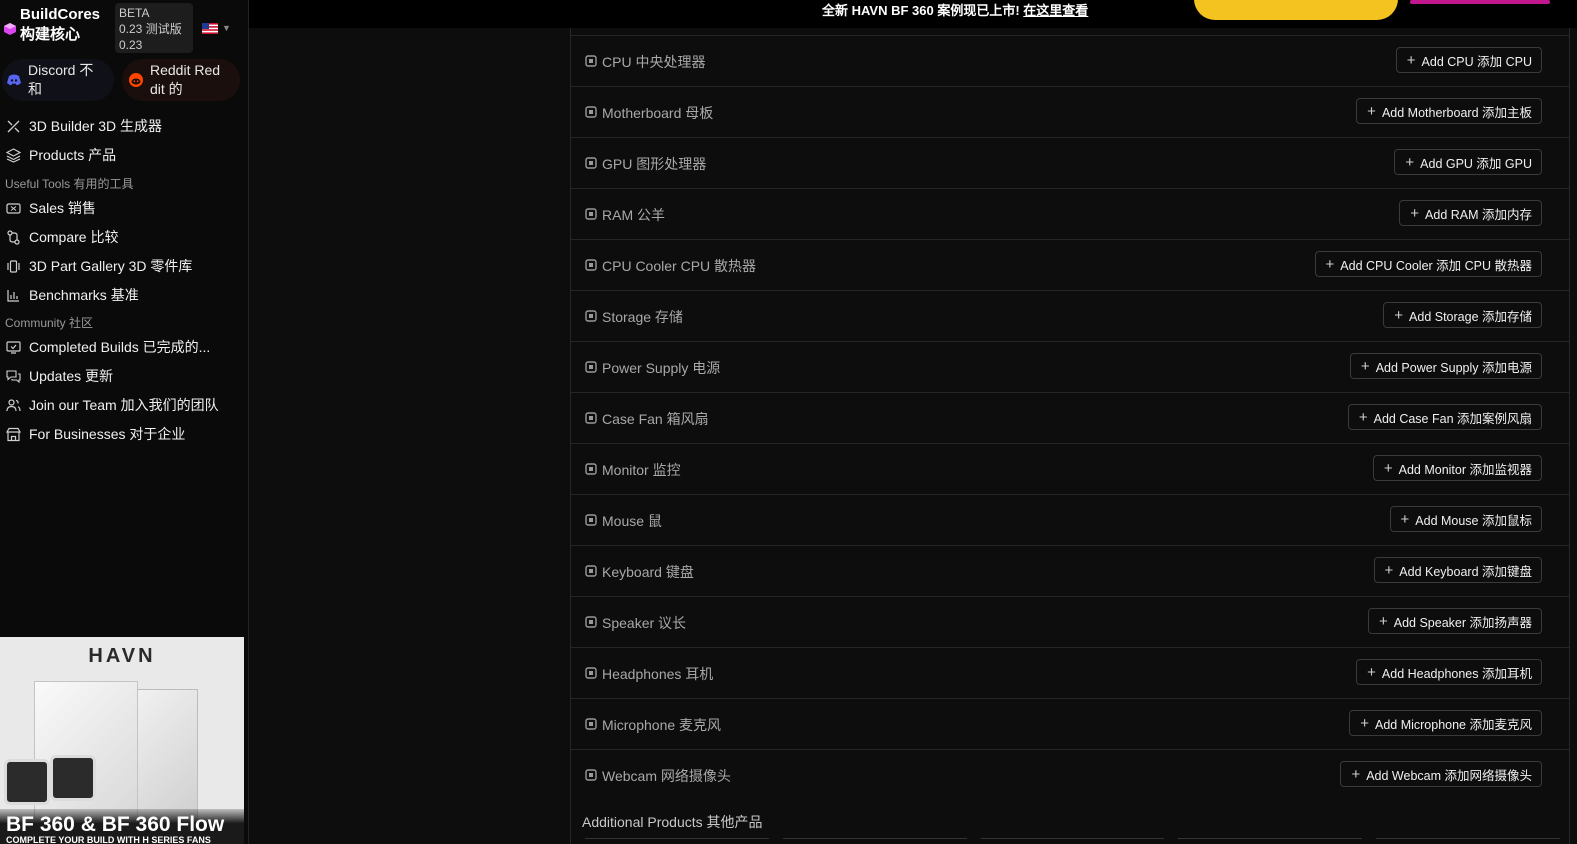 The width and height of the screenshot is (1577, 844). Describe the element at coordinates (1070, 468) in the screenshot. I see `part-row: Monitor 监控 + Add Monitor 添加监视器` at that location.